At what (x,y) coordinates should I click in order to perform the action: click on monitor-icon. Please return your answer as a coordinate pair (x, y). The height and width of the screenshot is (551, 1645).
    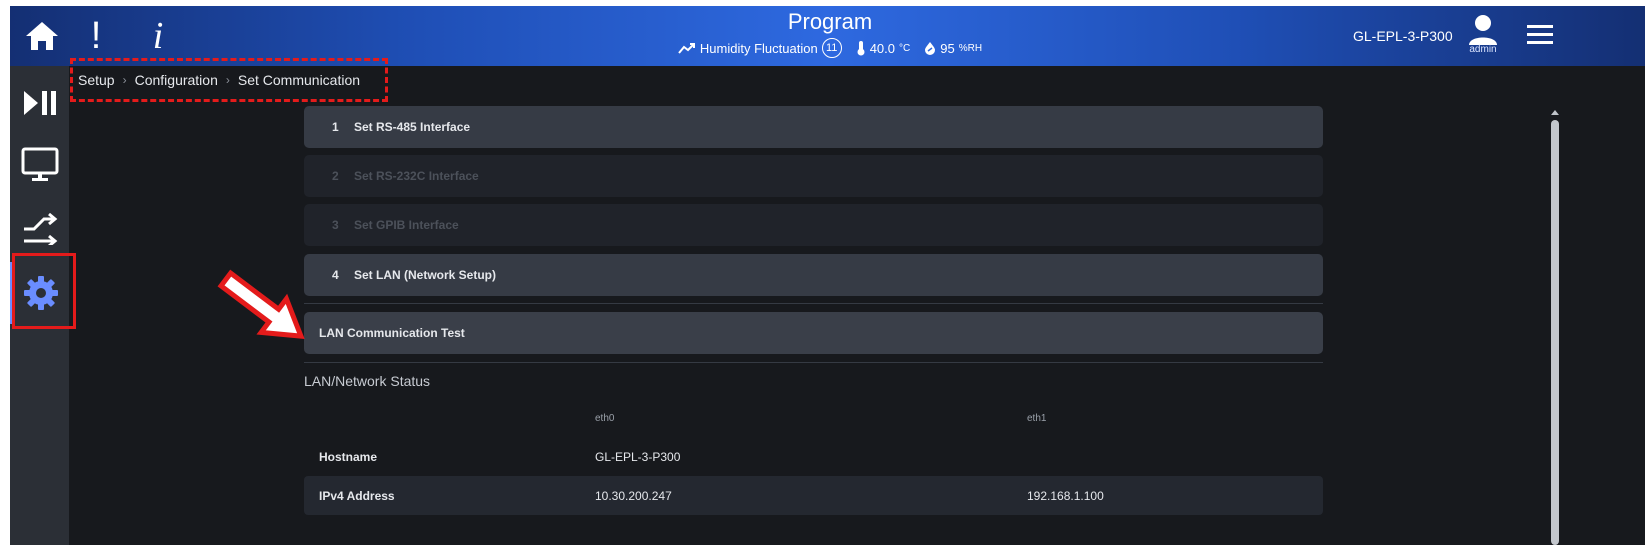
    Looking at the image, I should click on (39, 164).